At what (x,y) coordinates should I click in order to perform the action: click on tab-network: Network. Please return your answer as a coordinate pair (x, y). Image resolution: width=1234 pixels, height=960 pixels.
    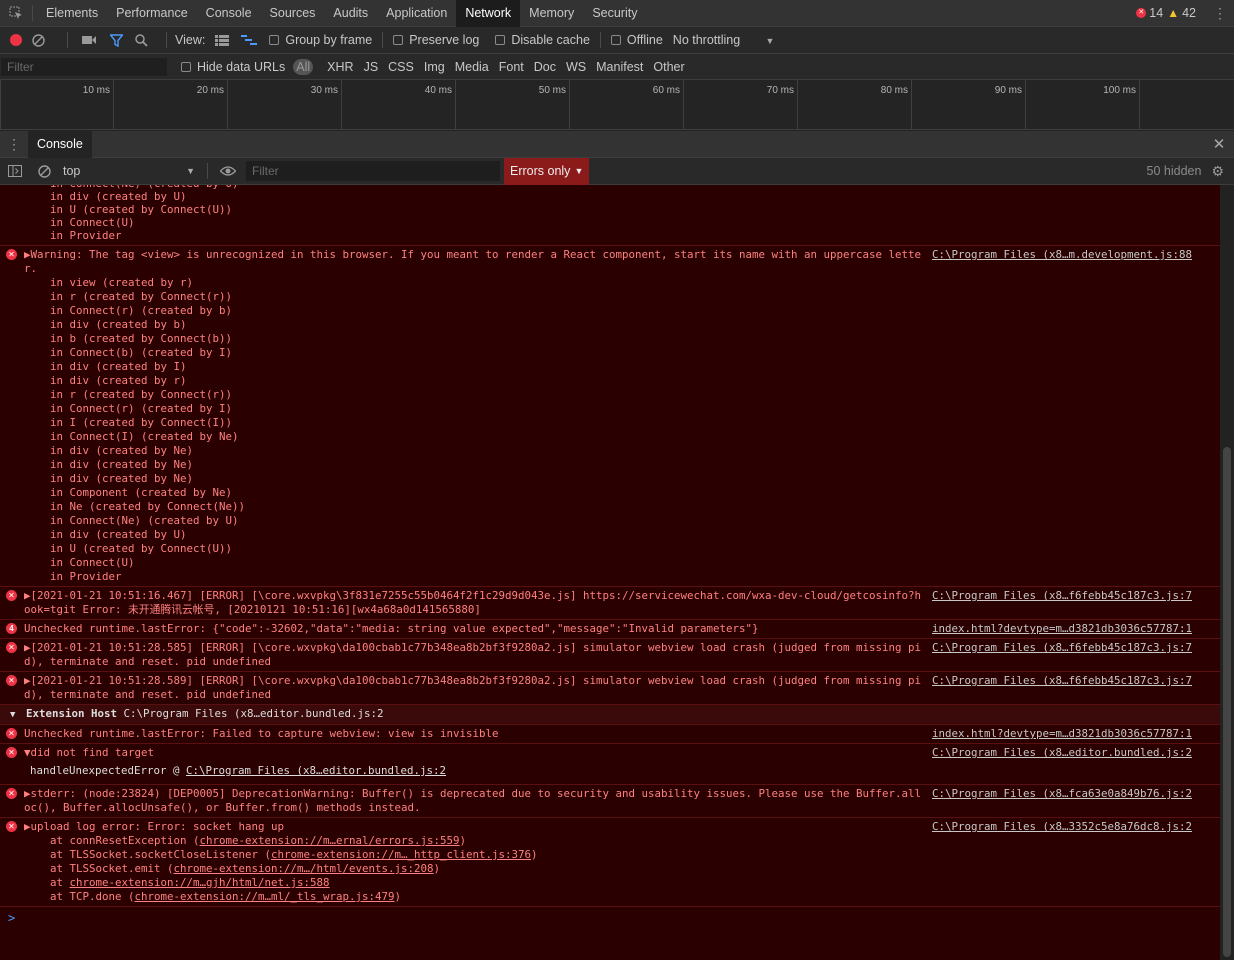
    Looking at the image, I should click on (488, 13).